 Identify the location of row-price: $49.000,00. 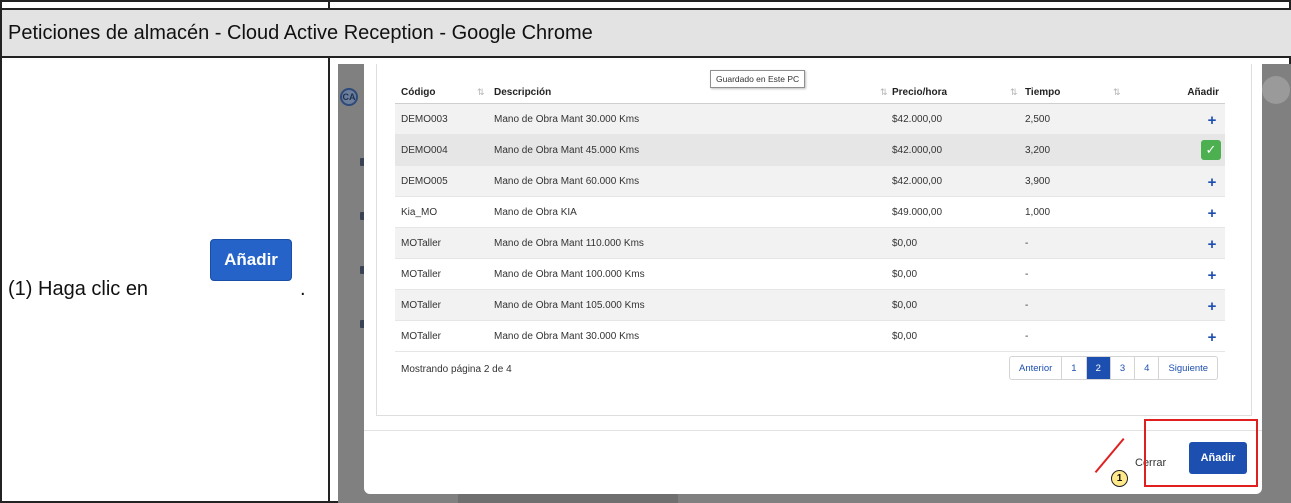
(917, 212).